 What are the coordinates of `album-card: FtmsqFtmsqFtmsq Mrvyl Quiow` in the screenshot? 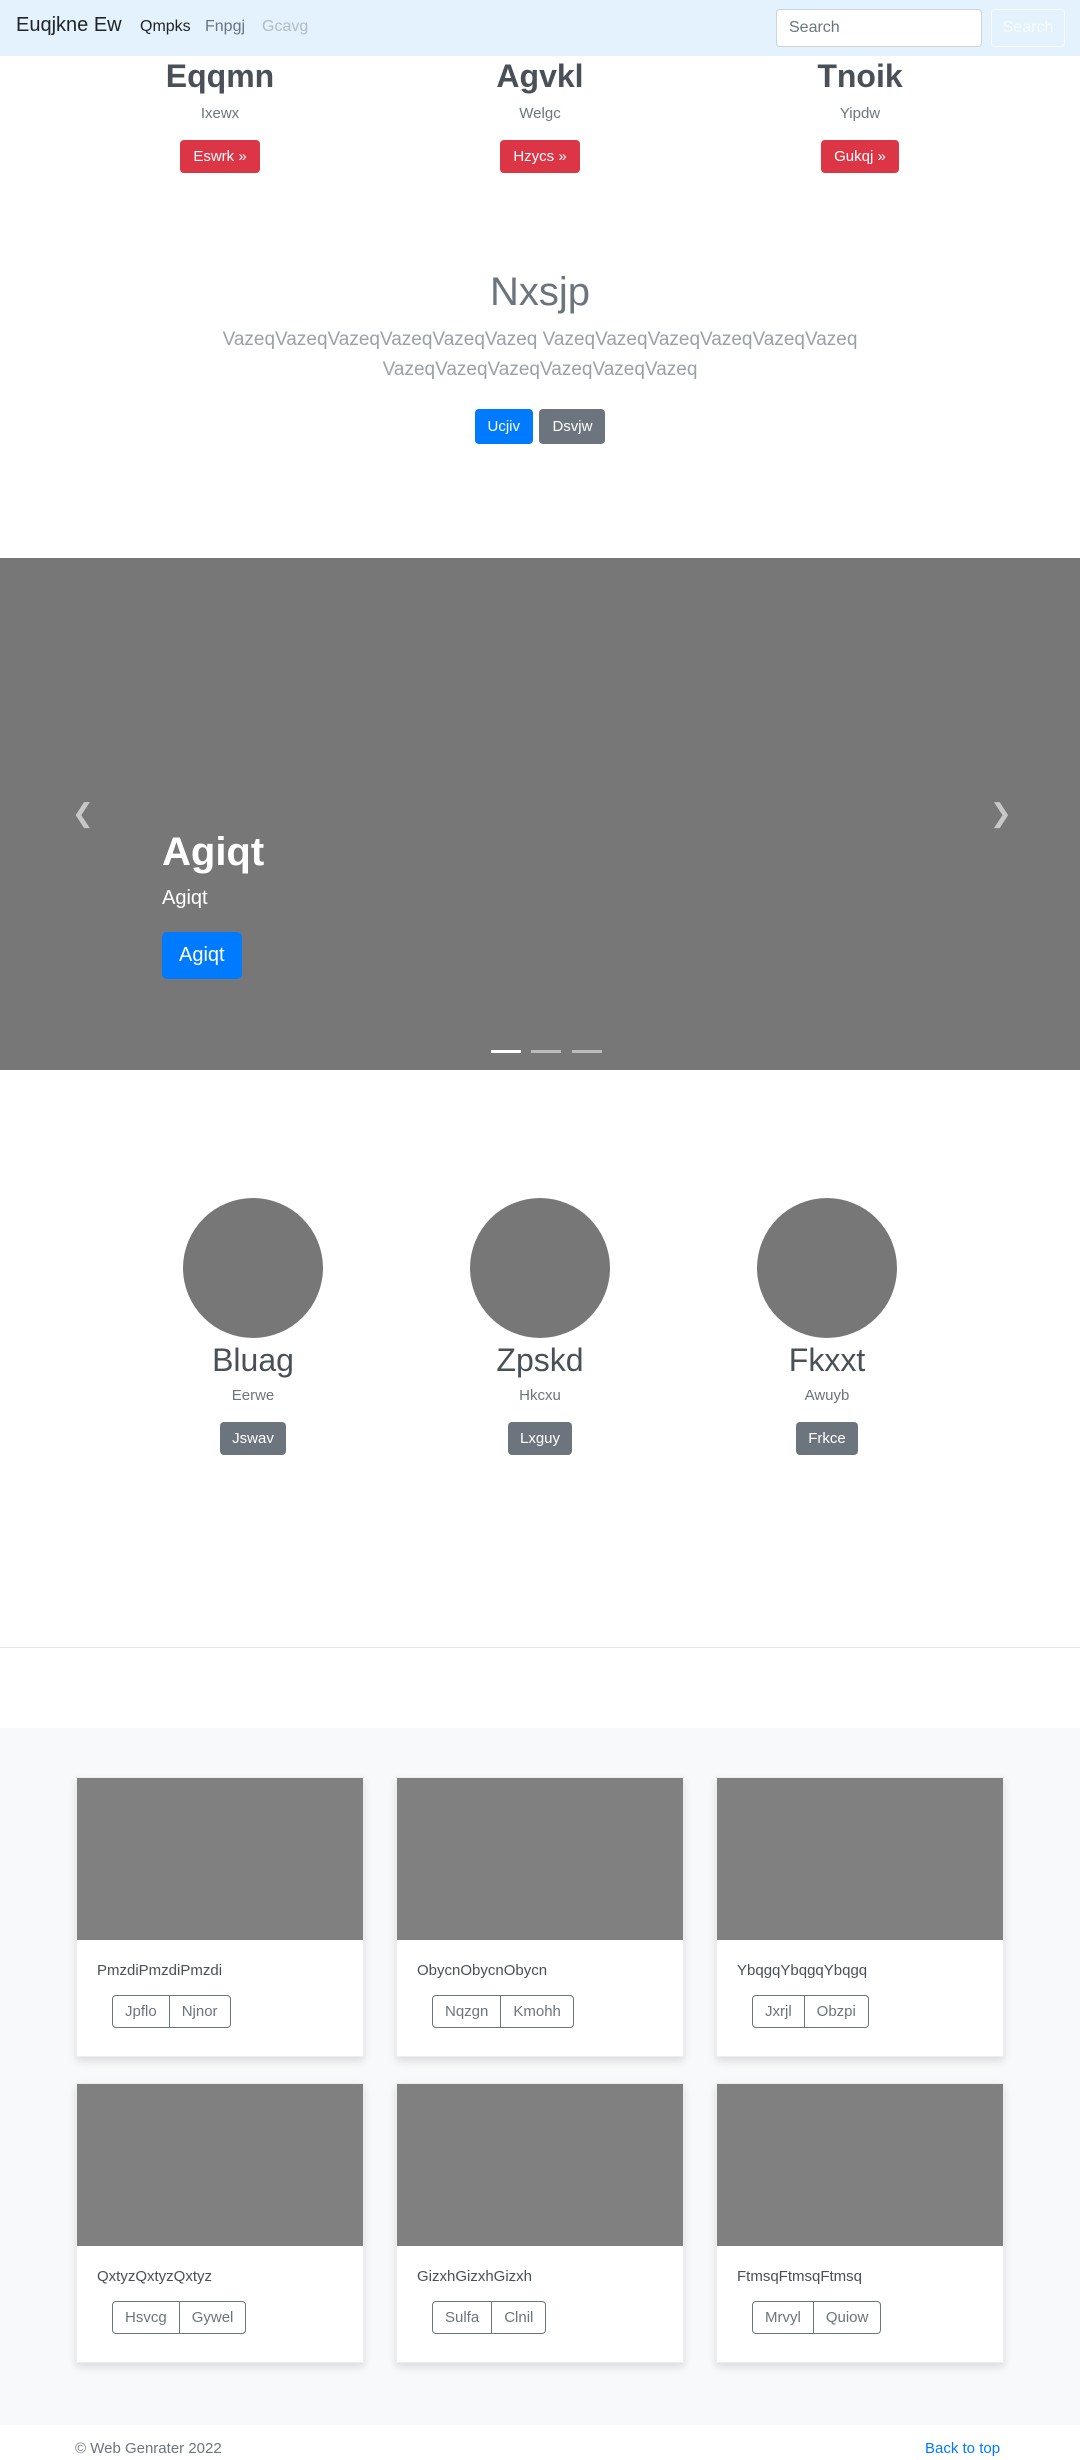 It's located at (860, 2223).